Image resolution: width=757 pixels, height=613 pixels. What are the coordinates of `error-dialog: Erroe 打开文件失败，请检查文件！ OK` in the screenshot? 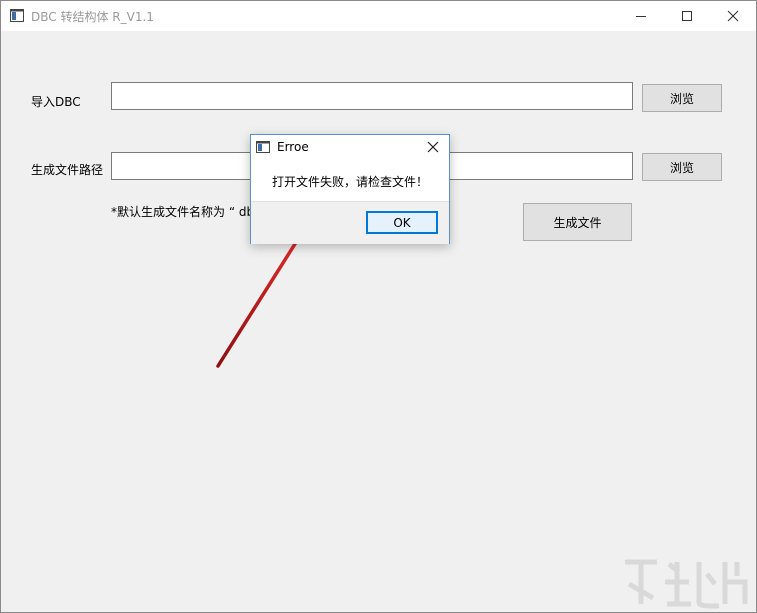 It's located at (350, 189).